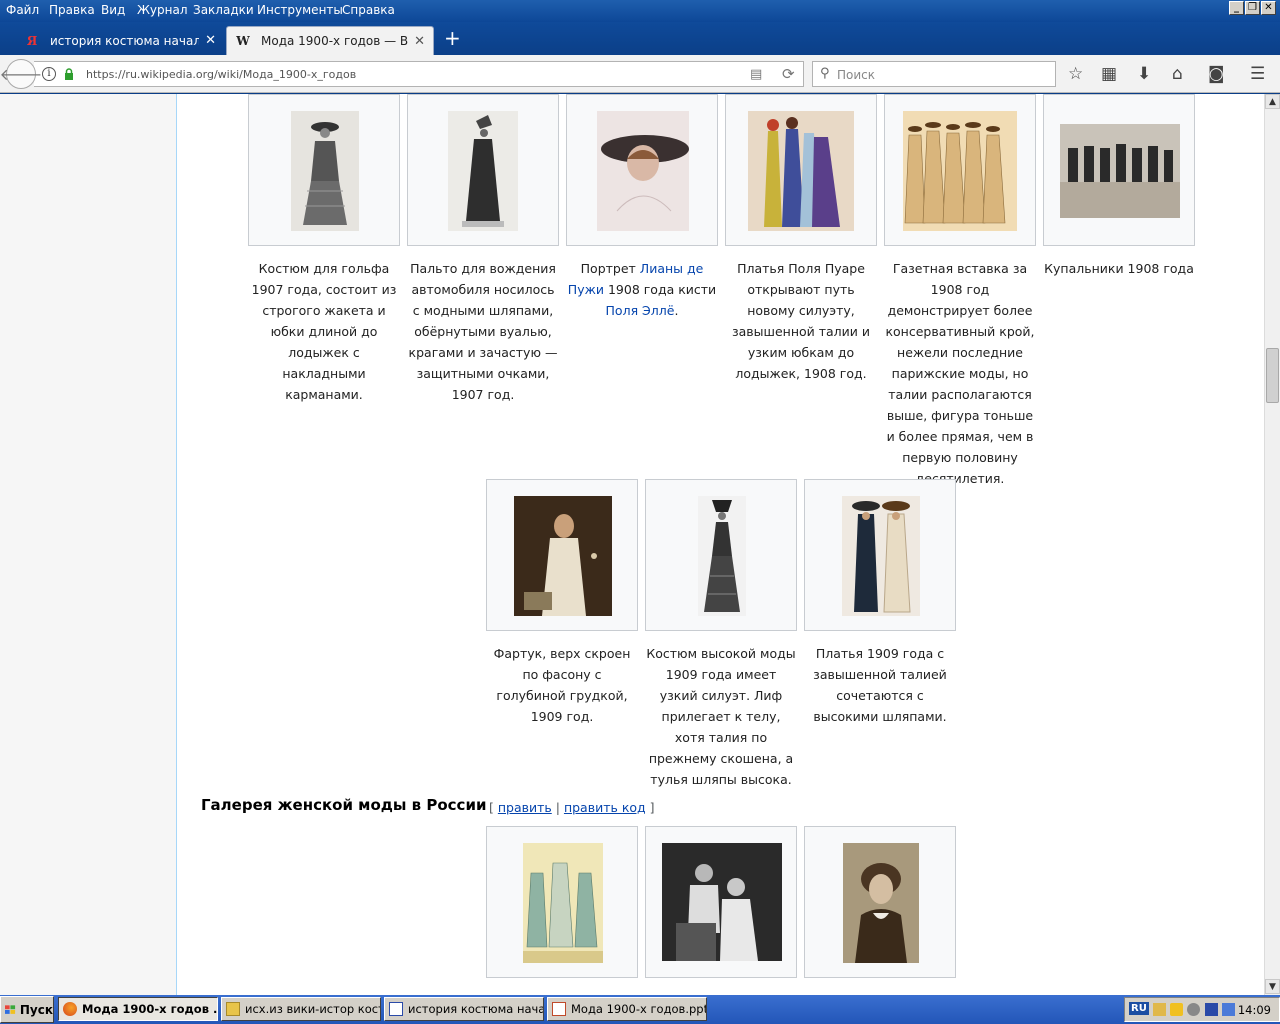 Image resolution: width=1280 pixels, height=1024 pixels. I want to click on image-driving-coat, so click(483, 171).